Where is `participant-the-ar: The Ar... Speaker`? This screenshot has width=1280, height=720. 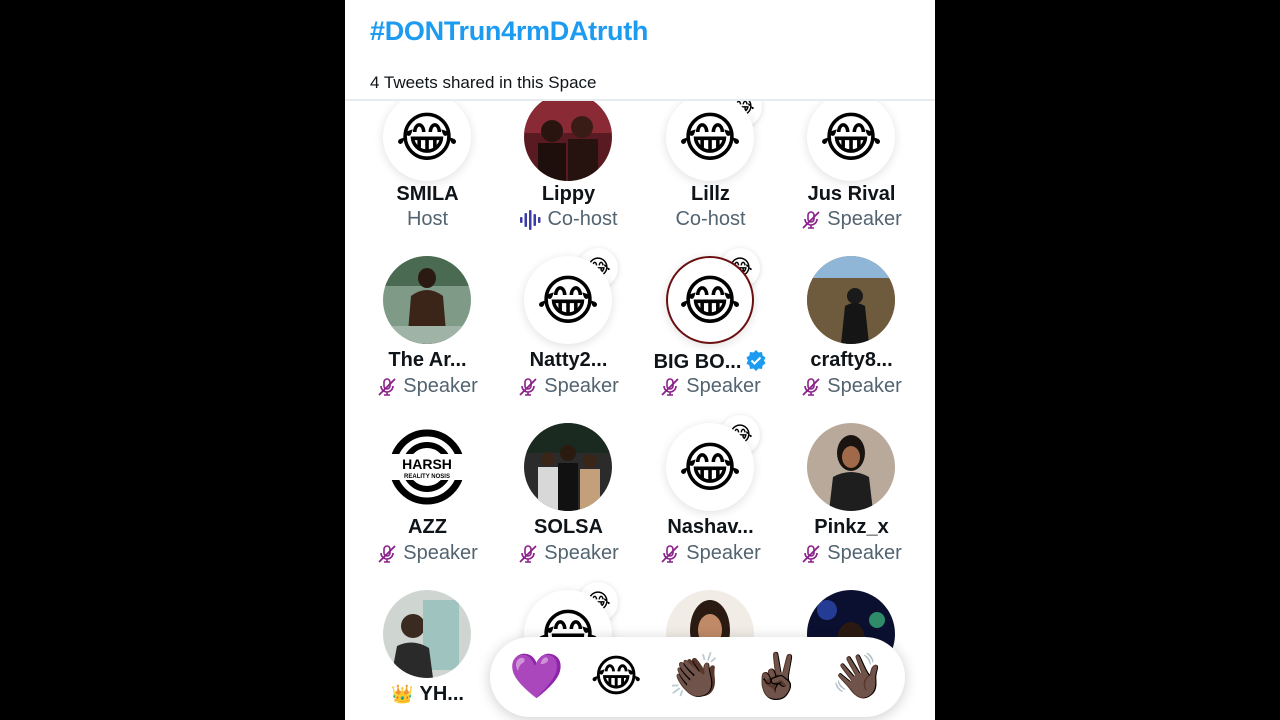
participant-the-ar: The Ar... Speaker is located at coordinates (427, 326).